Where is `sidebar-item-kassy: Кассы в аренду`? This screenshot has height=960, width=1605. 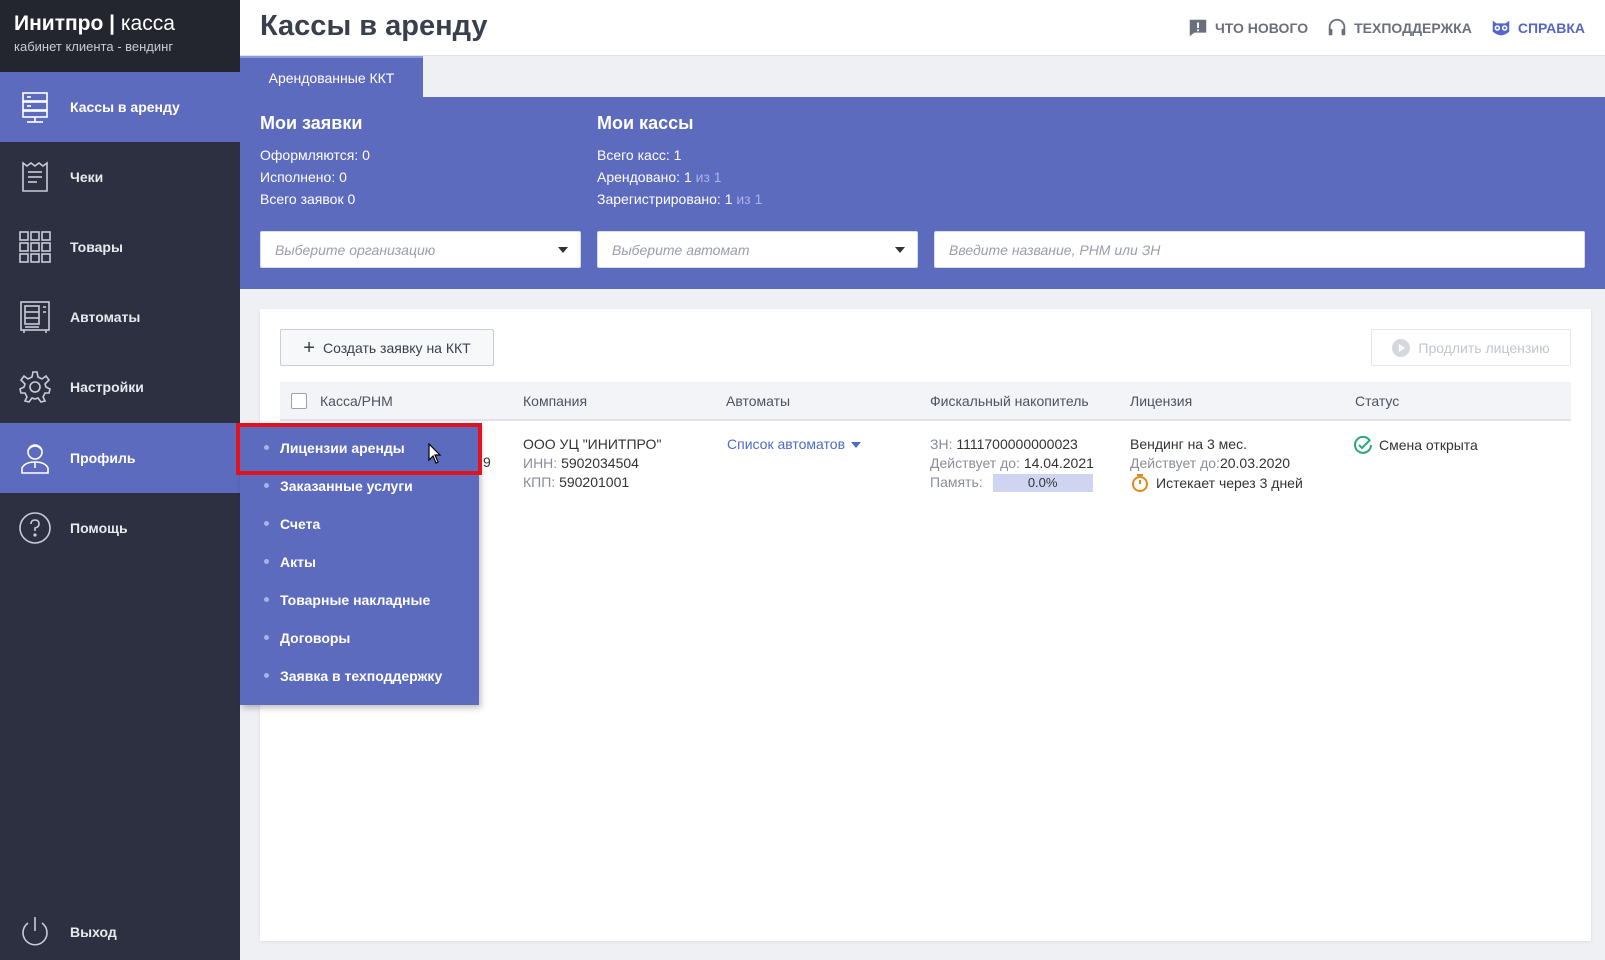 sidebar-item-kassy: Кассы в аренду is located at coordinates (120, 107).